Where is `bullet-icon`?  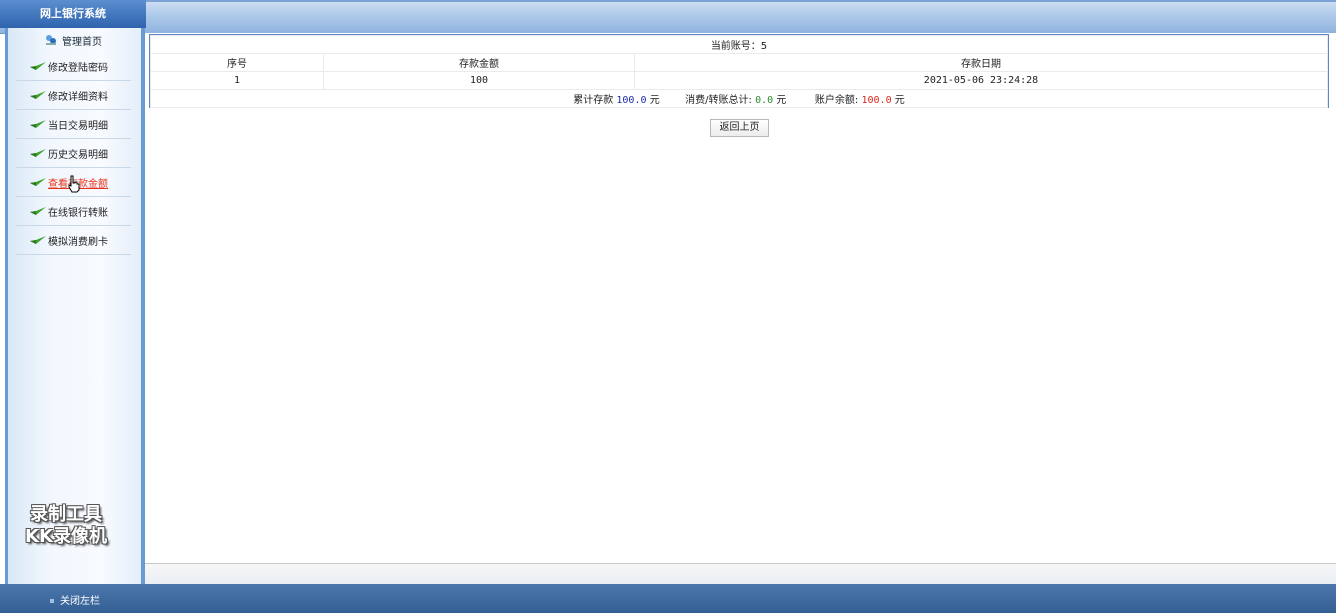
bullet-icon is located at coordinates (52, 601).